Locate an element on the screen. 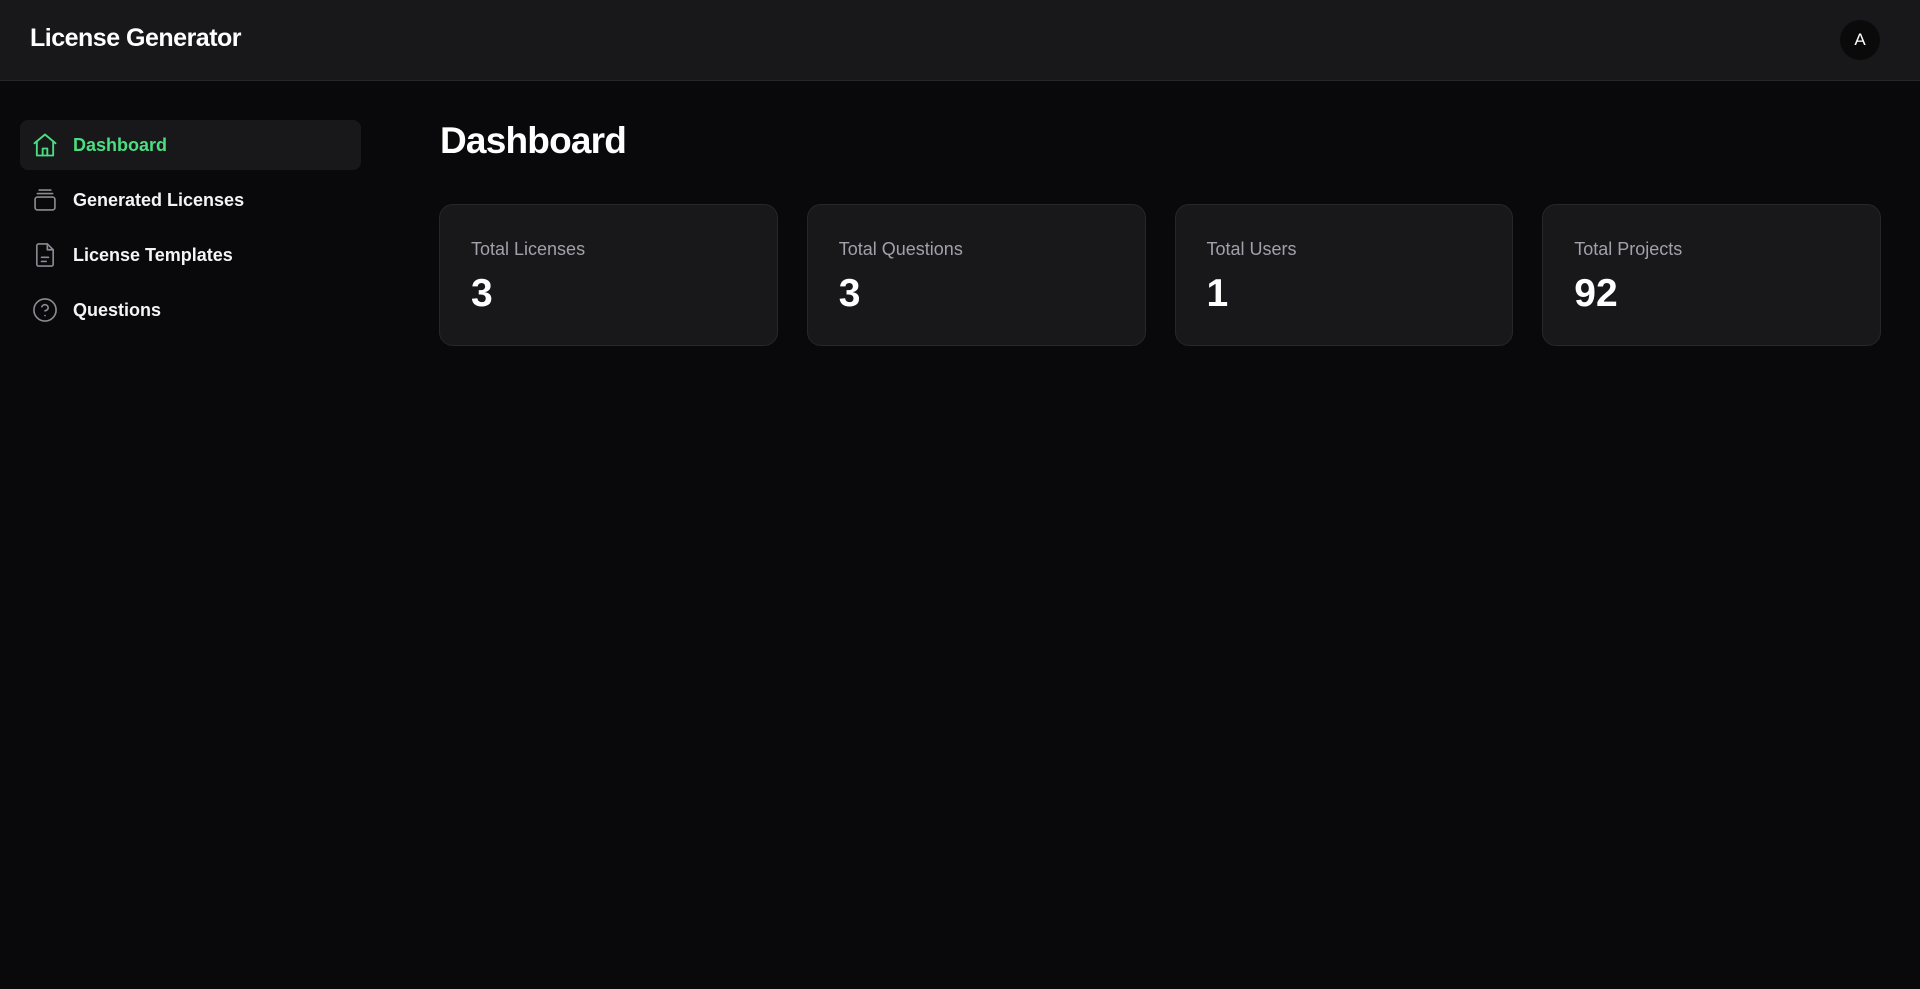 The height and width of the screenshot is (989, 1920). stat-value: 92 is located at coordinates (1596, 293).